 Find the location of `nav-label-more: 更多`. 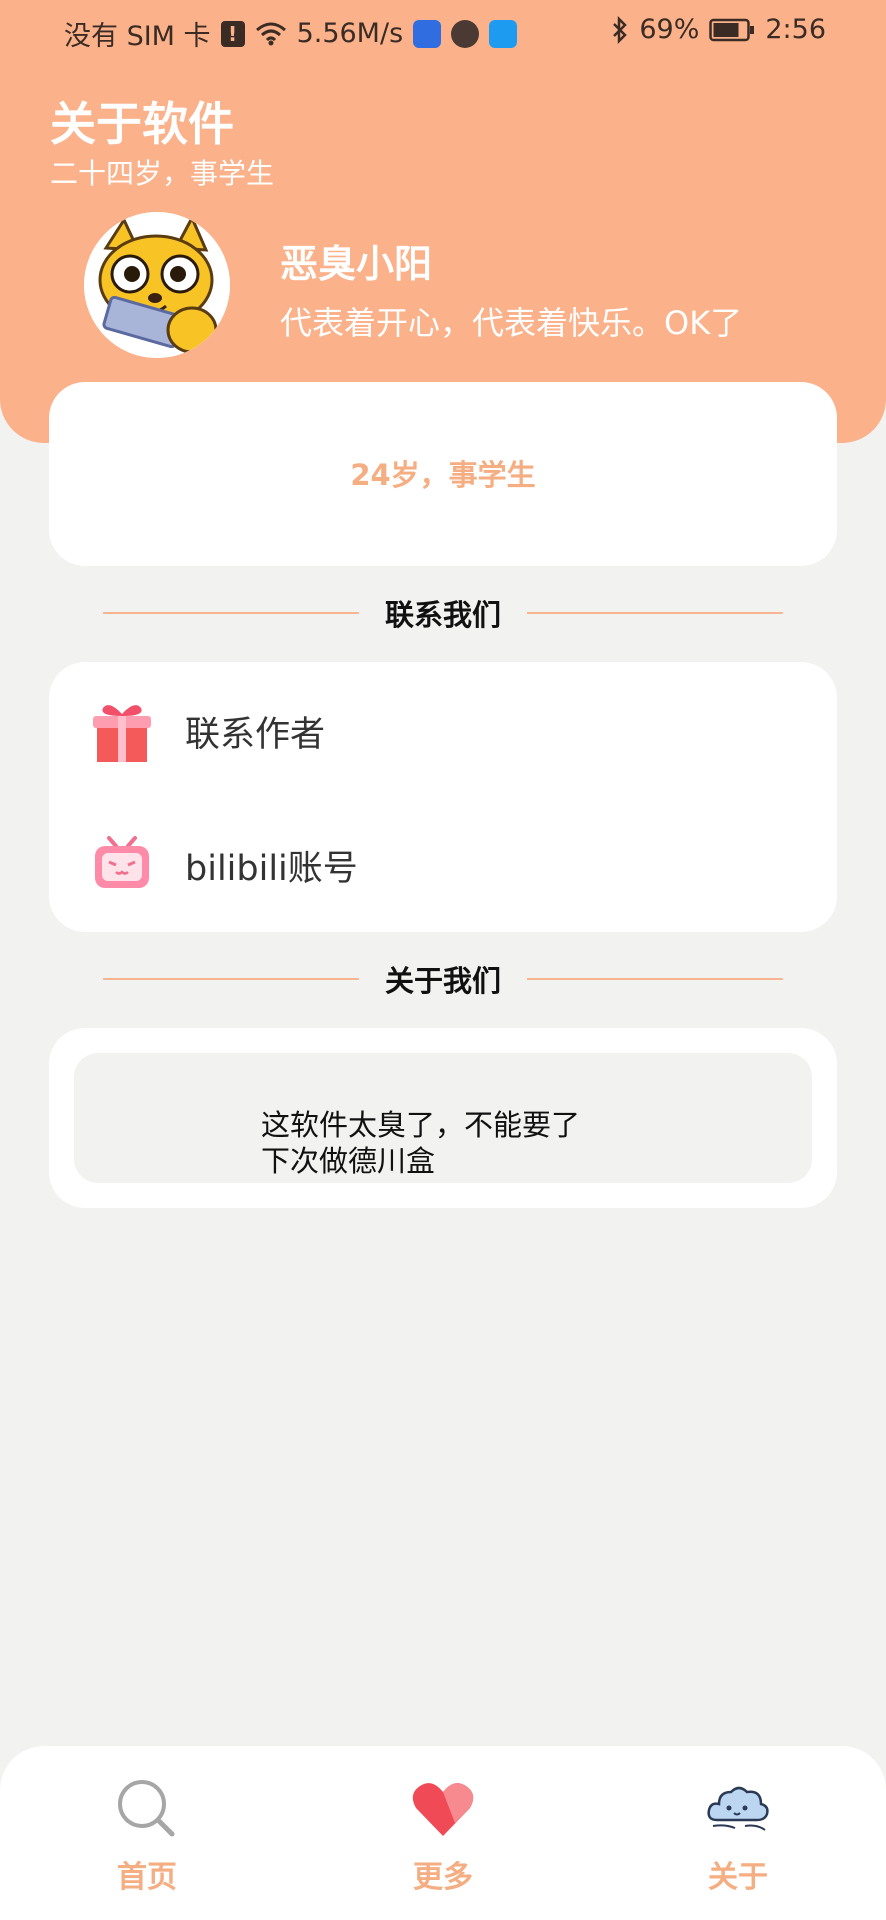

nav-label-more: 更多 is located at coordinates (443, 1877).